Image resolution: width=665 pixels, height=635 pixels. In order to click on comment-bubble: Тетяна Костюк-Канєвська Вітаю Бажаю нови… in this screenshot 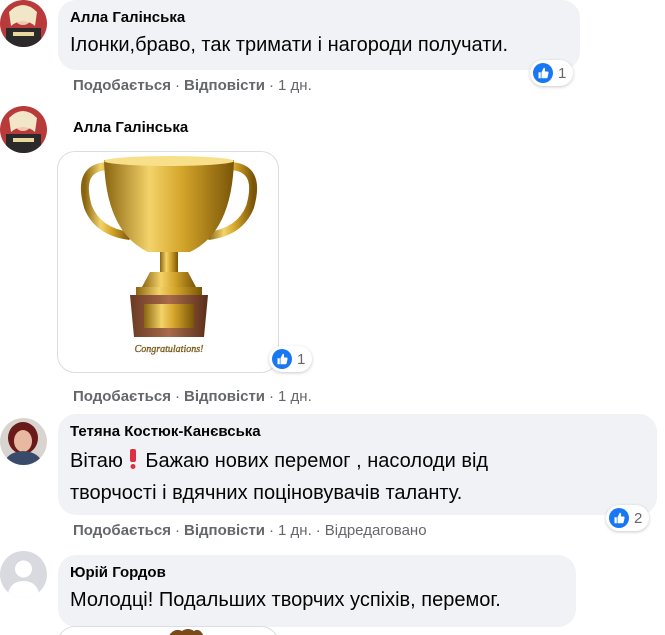, I will do `click(357, 464)`.